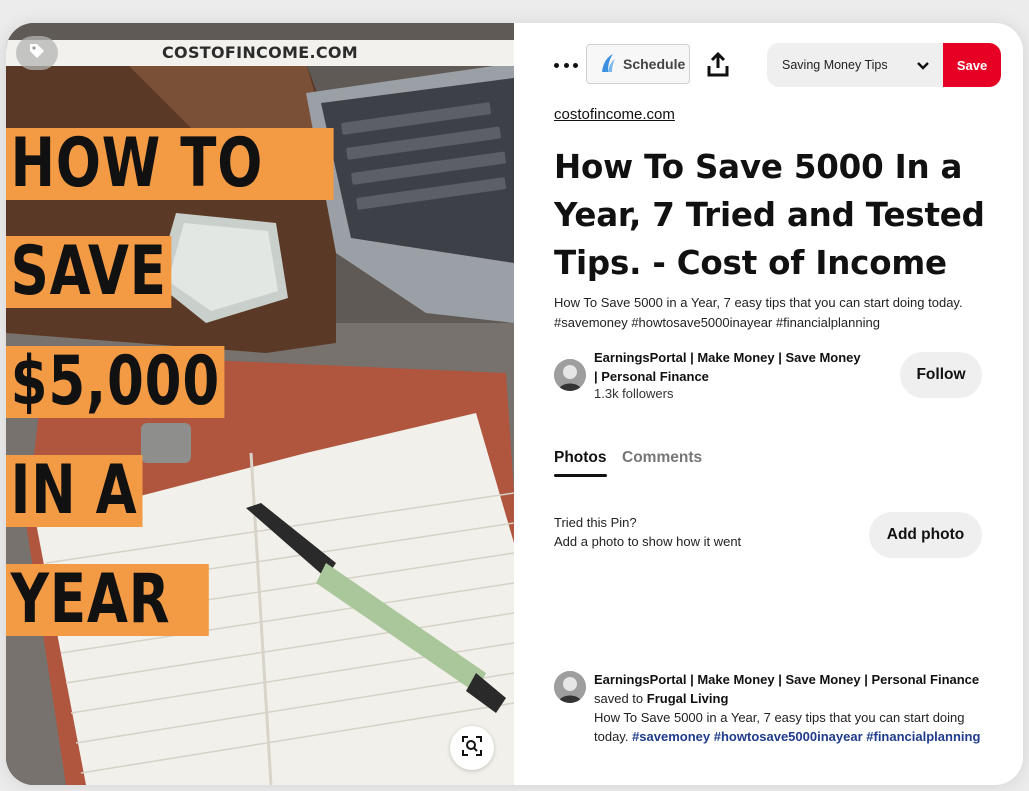 The width and height of the screenshot is (1029, 791). Describe the element at coordinates (580, 463) in the screenshot. I see `tab-photos: Photos` at that location.